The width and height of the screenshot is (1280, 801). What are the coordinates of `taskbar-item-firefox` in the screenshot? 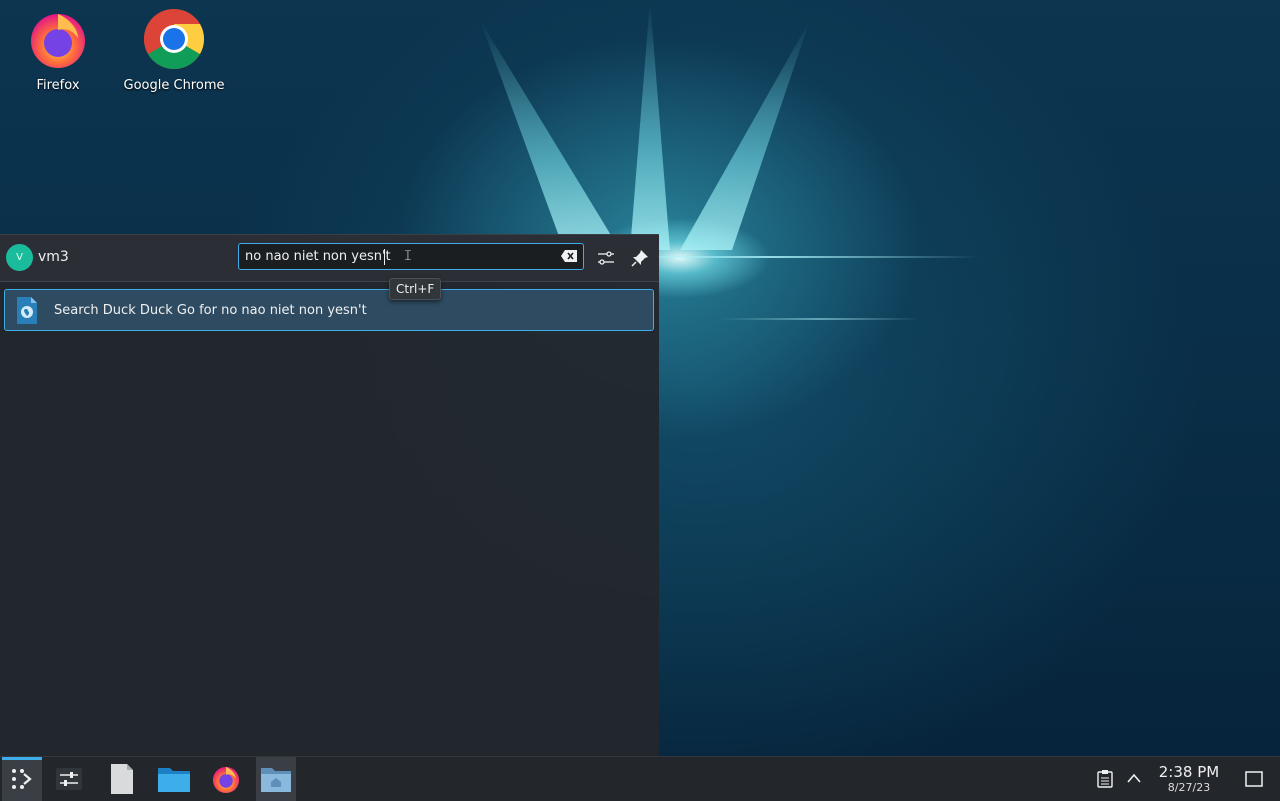 It's located at (226, 779).